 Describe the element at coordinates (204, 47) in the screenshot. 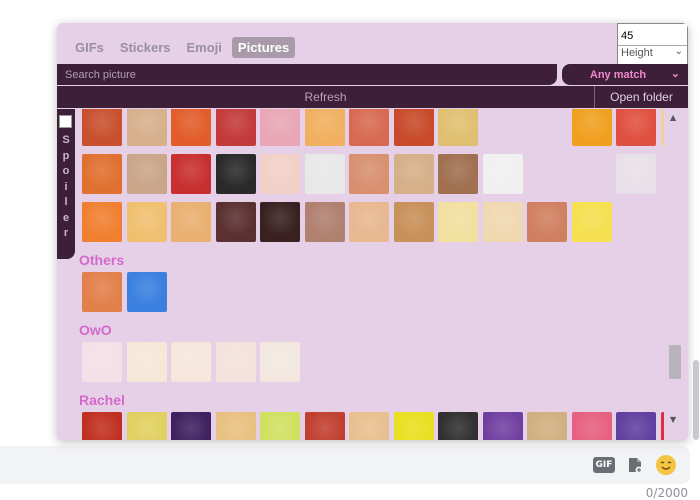

I see `tab-emoji: Emoji` at that location.